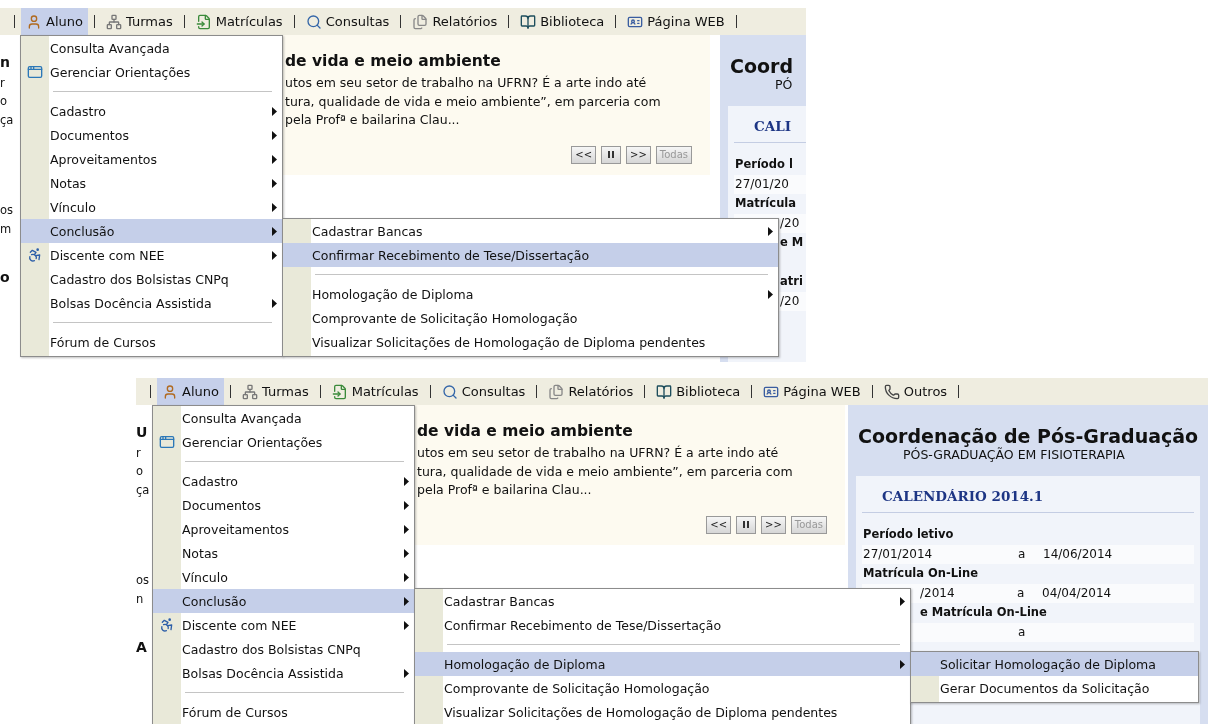  What do you see at coordinates (792, 242) in the screenshot?
I see `calendar-label: e M` at bounding box center [792, 242].